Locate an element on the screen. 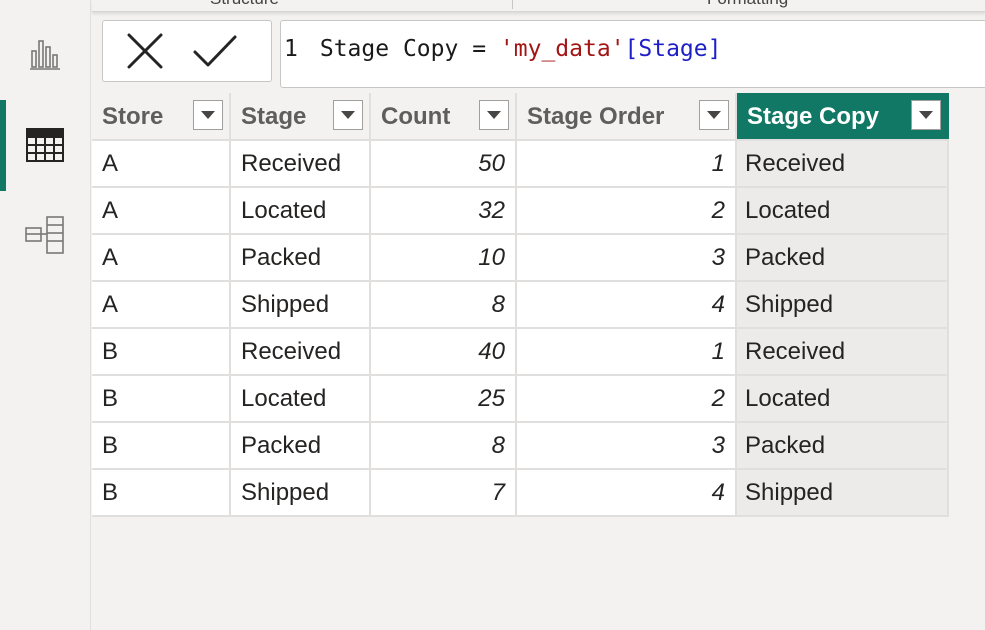 Image resolution: width=985 pixels, height=630 pixels. report-view-button is located at coordinates (45, 54).